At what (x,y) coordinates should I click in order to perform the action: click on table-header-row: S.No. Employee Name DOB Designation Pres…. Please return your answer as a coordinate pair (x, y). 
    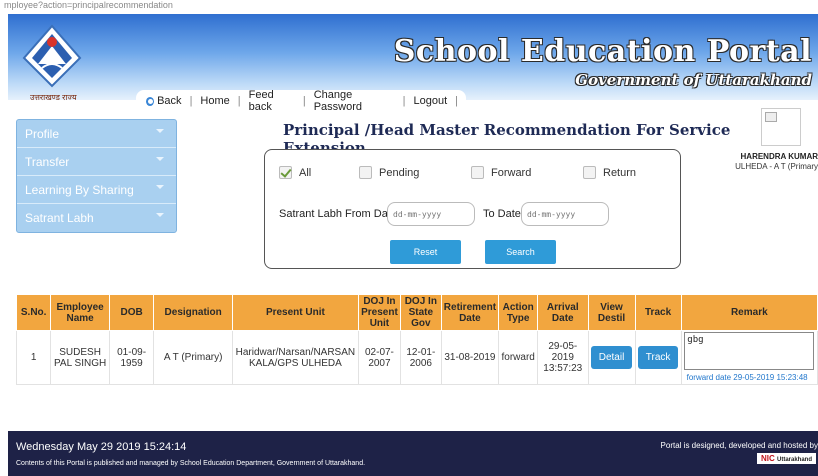
    Looking at the image, I should click on (416, 312).